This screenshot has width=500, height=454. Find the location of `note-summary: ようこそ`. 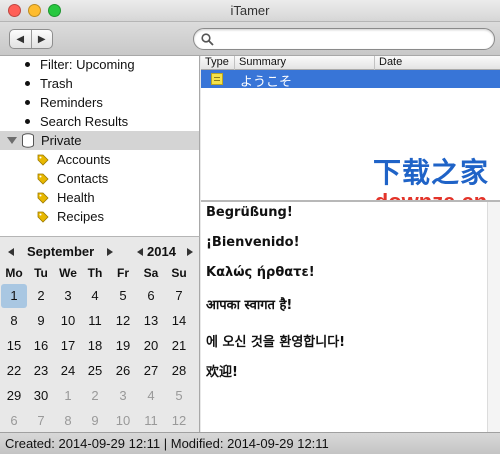

note-summary: ようこそ is located at coordinates (266, 82).